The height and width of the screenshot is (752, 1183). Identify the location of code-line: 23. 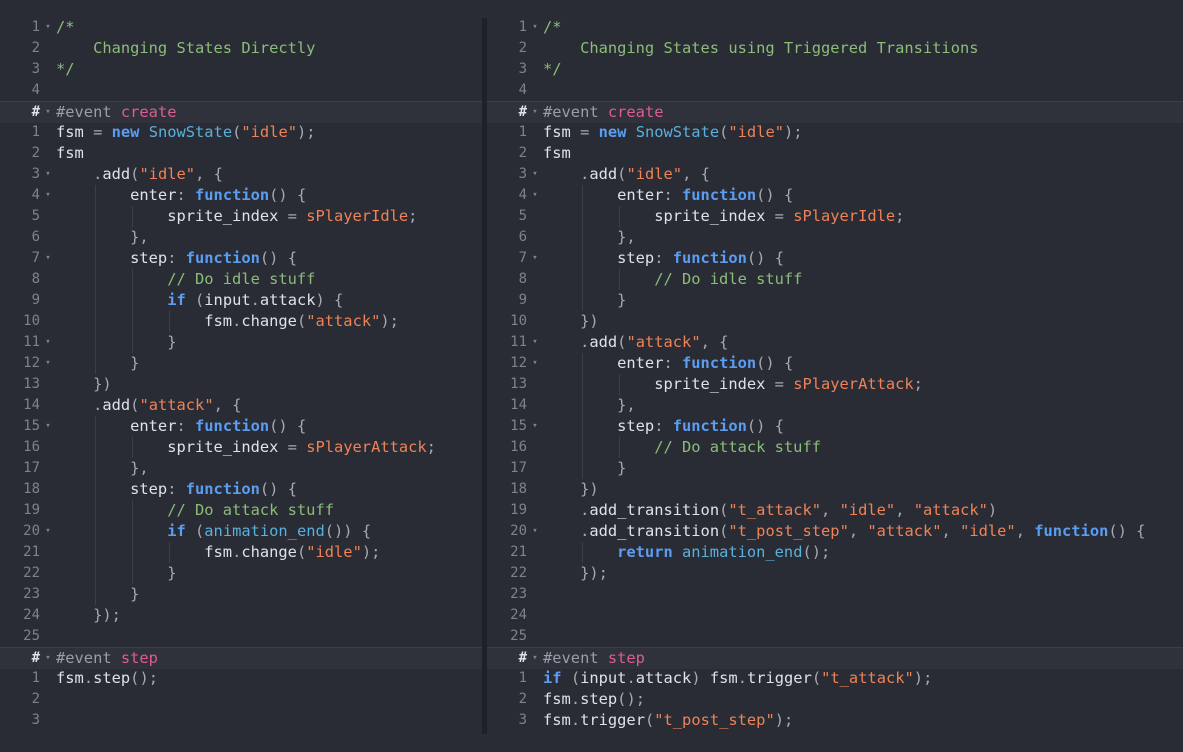
(835, 594).